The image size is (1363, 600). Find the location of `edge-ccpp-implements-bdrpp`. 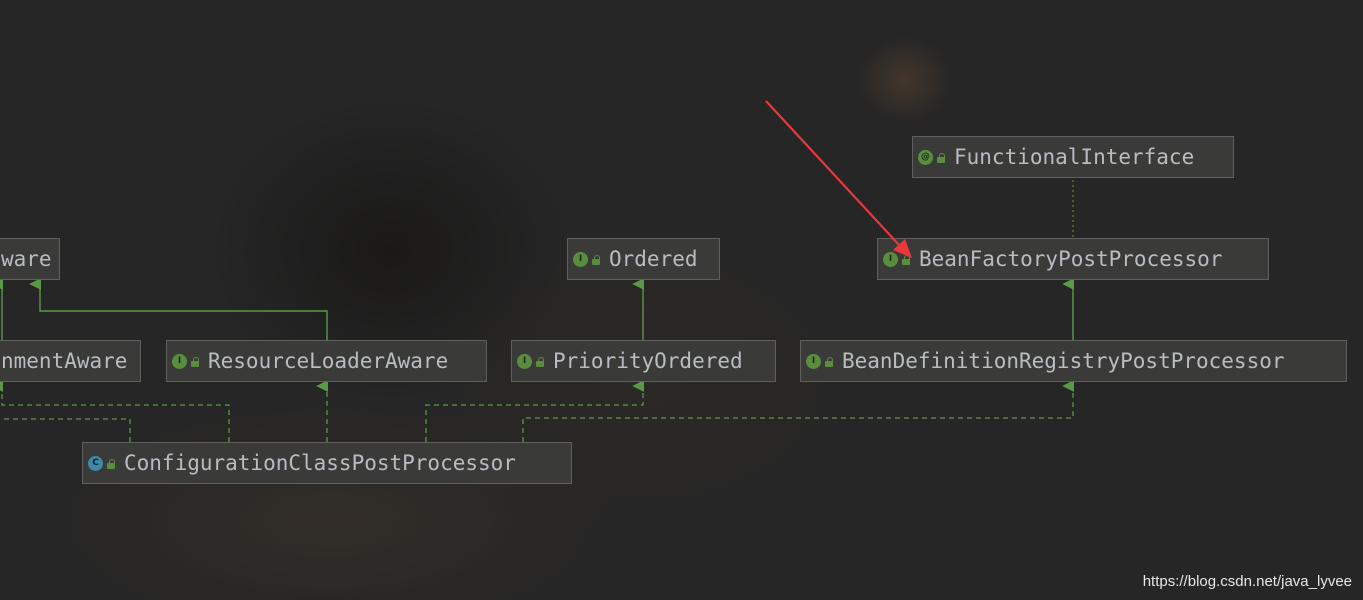

edge-ccpp-implements-bdrpp is located at coordinates (798, 411).